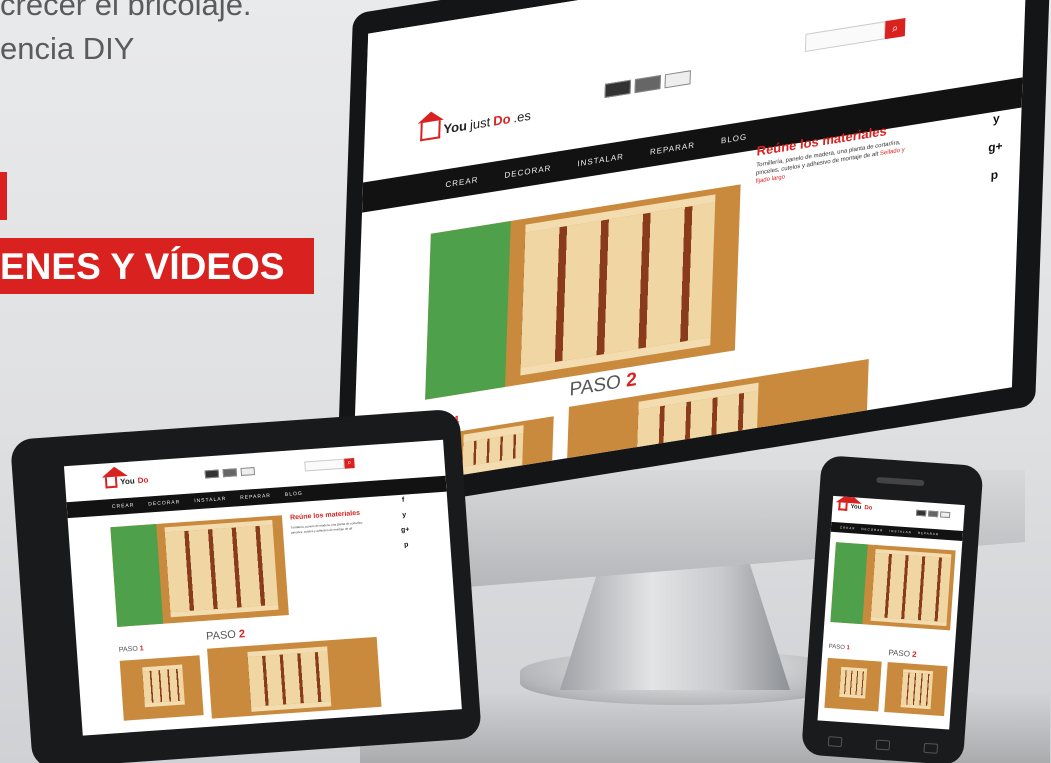  I want to click on phone-brand-logos, so click(933, 514).